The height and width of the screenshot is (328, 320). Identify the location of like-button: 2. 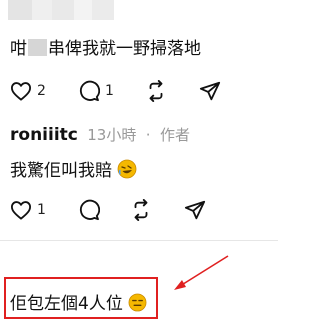
(28, 91).